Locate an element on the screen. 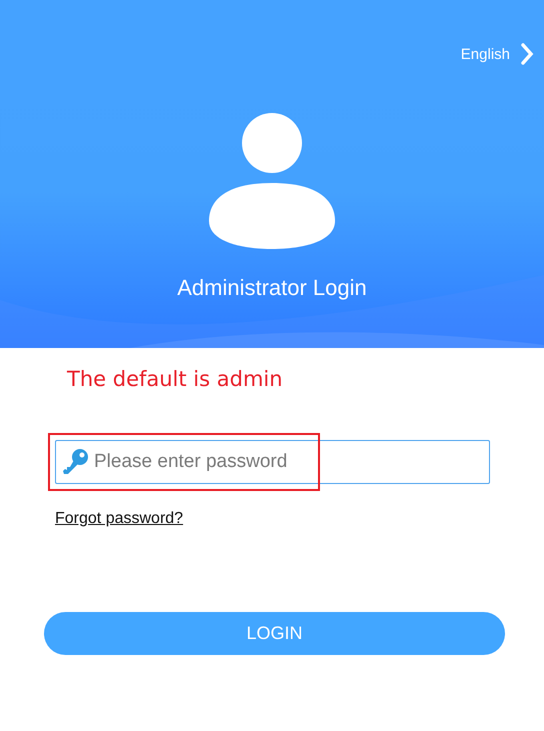  annotation-text: The default is admin is located at coordinates (175, 379).